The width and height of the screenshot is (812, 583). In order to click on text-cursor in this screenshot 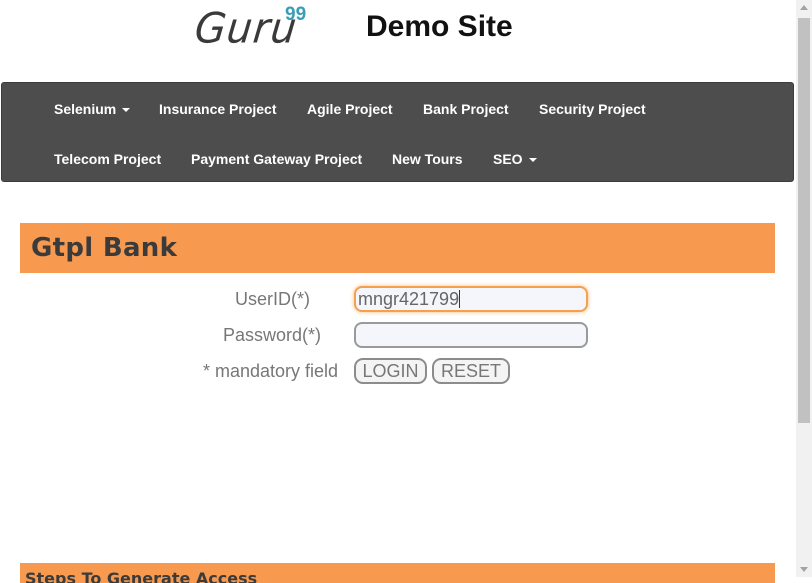, I will do `click(460, 299)`.